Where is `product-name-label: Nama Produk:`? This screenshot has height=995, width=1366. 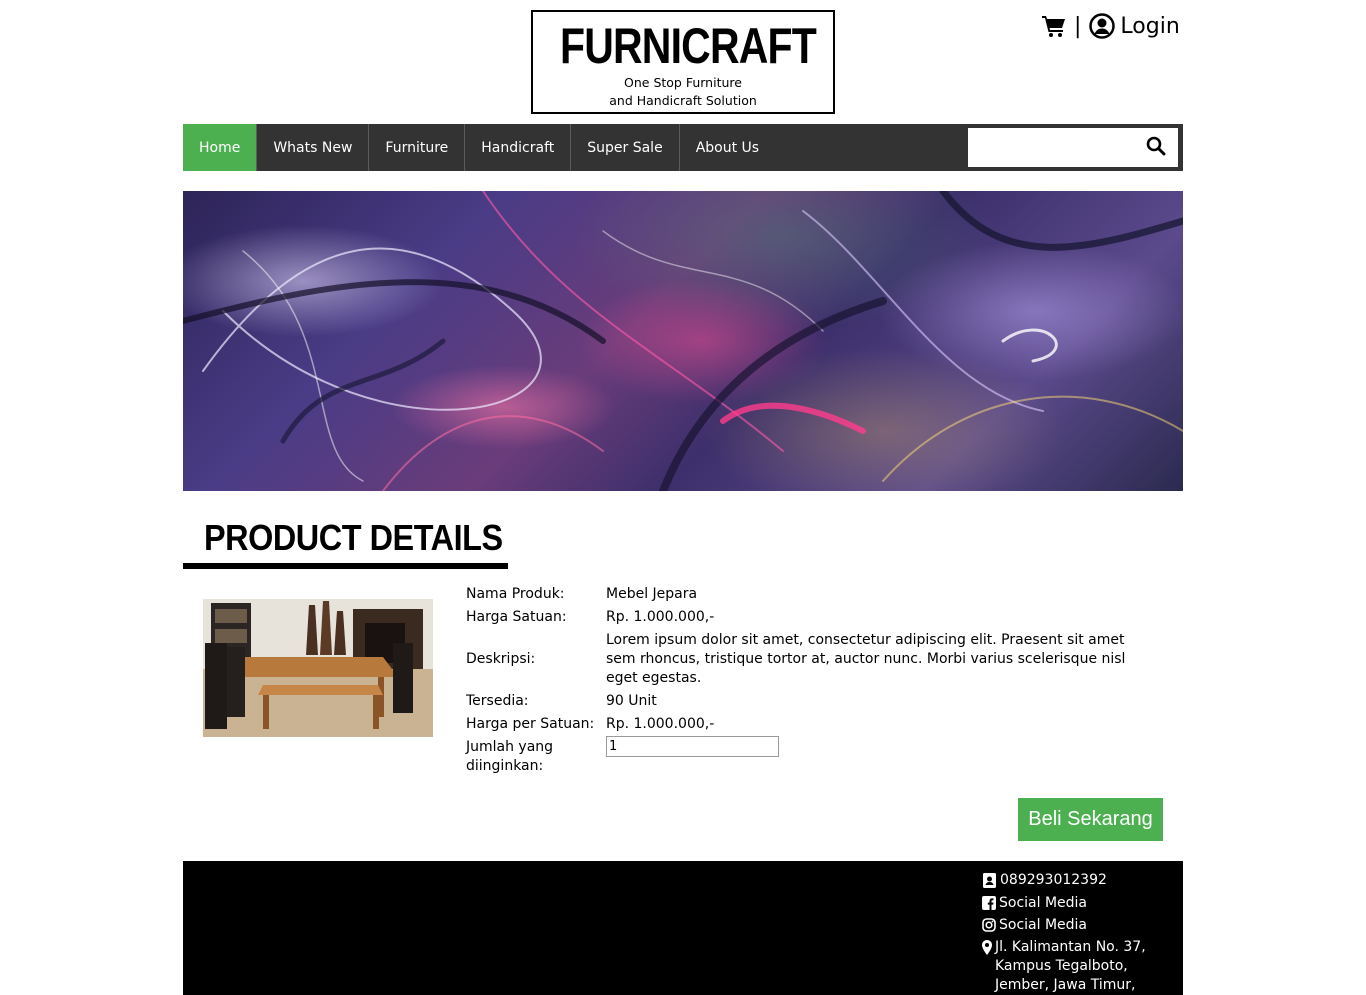
product-name-label: Nama Produk: is located at coordinates (515, 594).